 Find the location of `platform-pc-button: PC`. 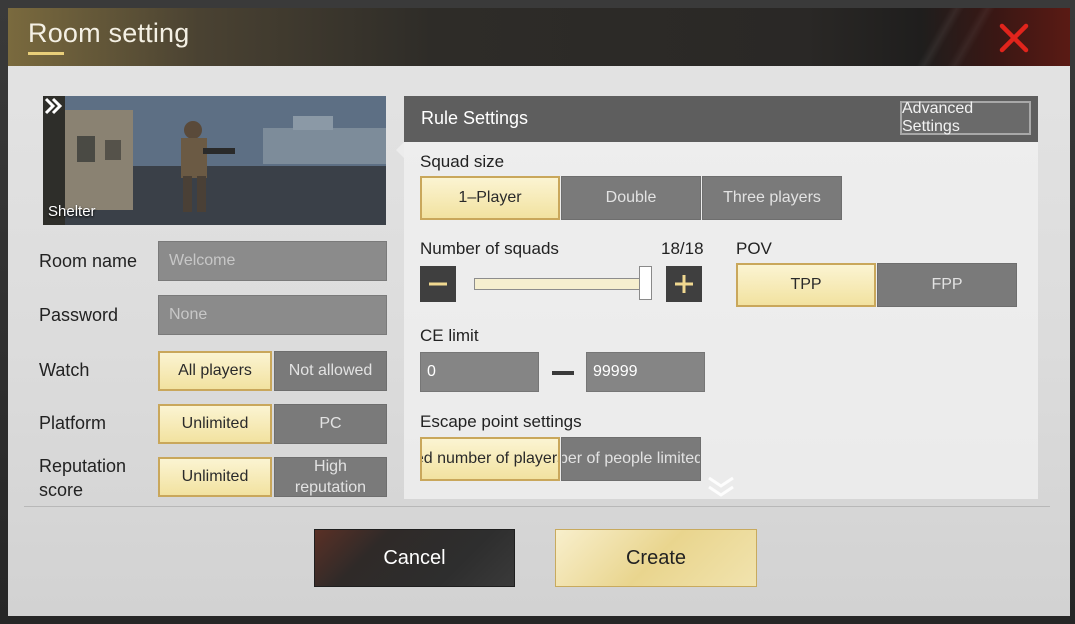

platform-pc-button: PC is located at coordinates (330, 424).